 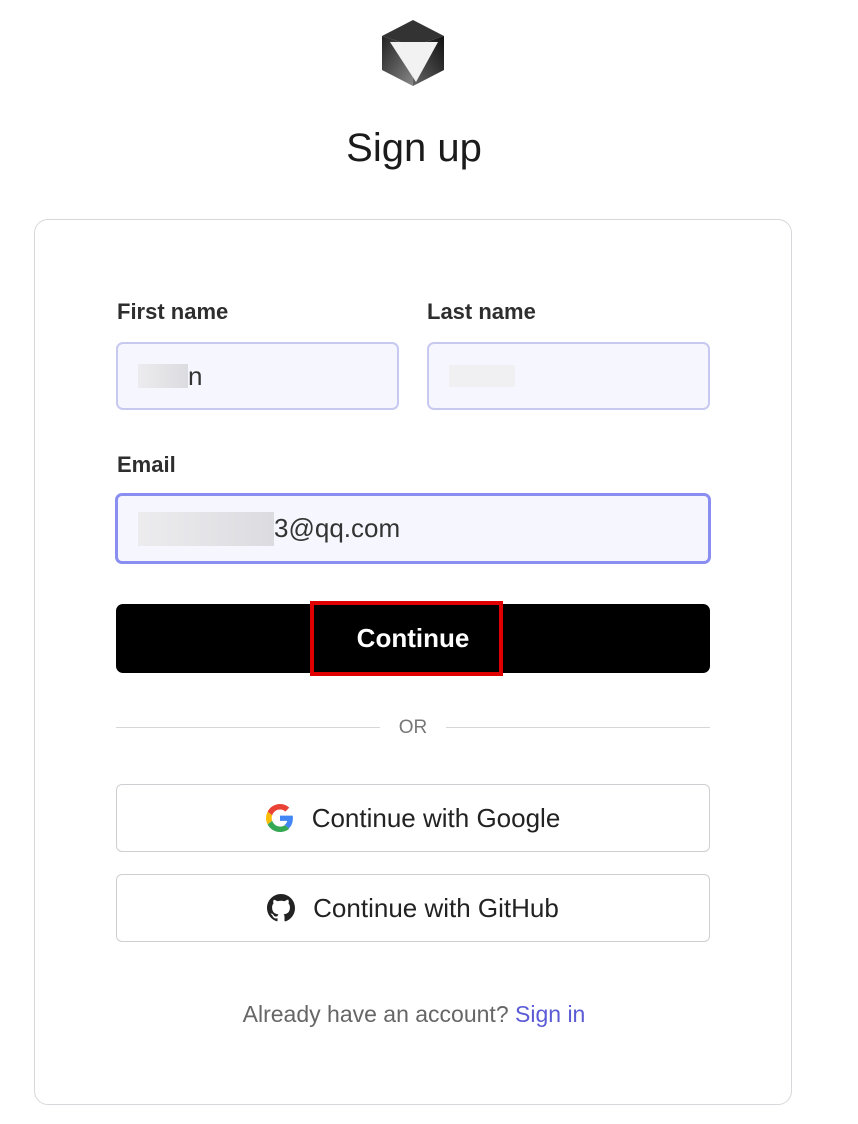 I want to click on google-icon, so click(x=279, y=818).